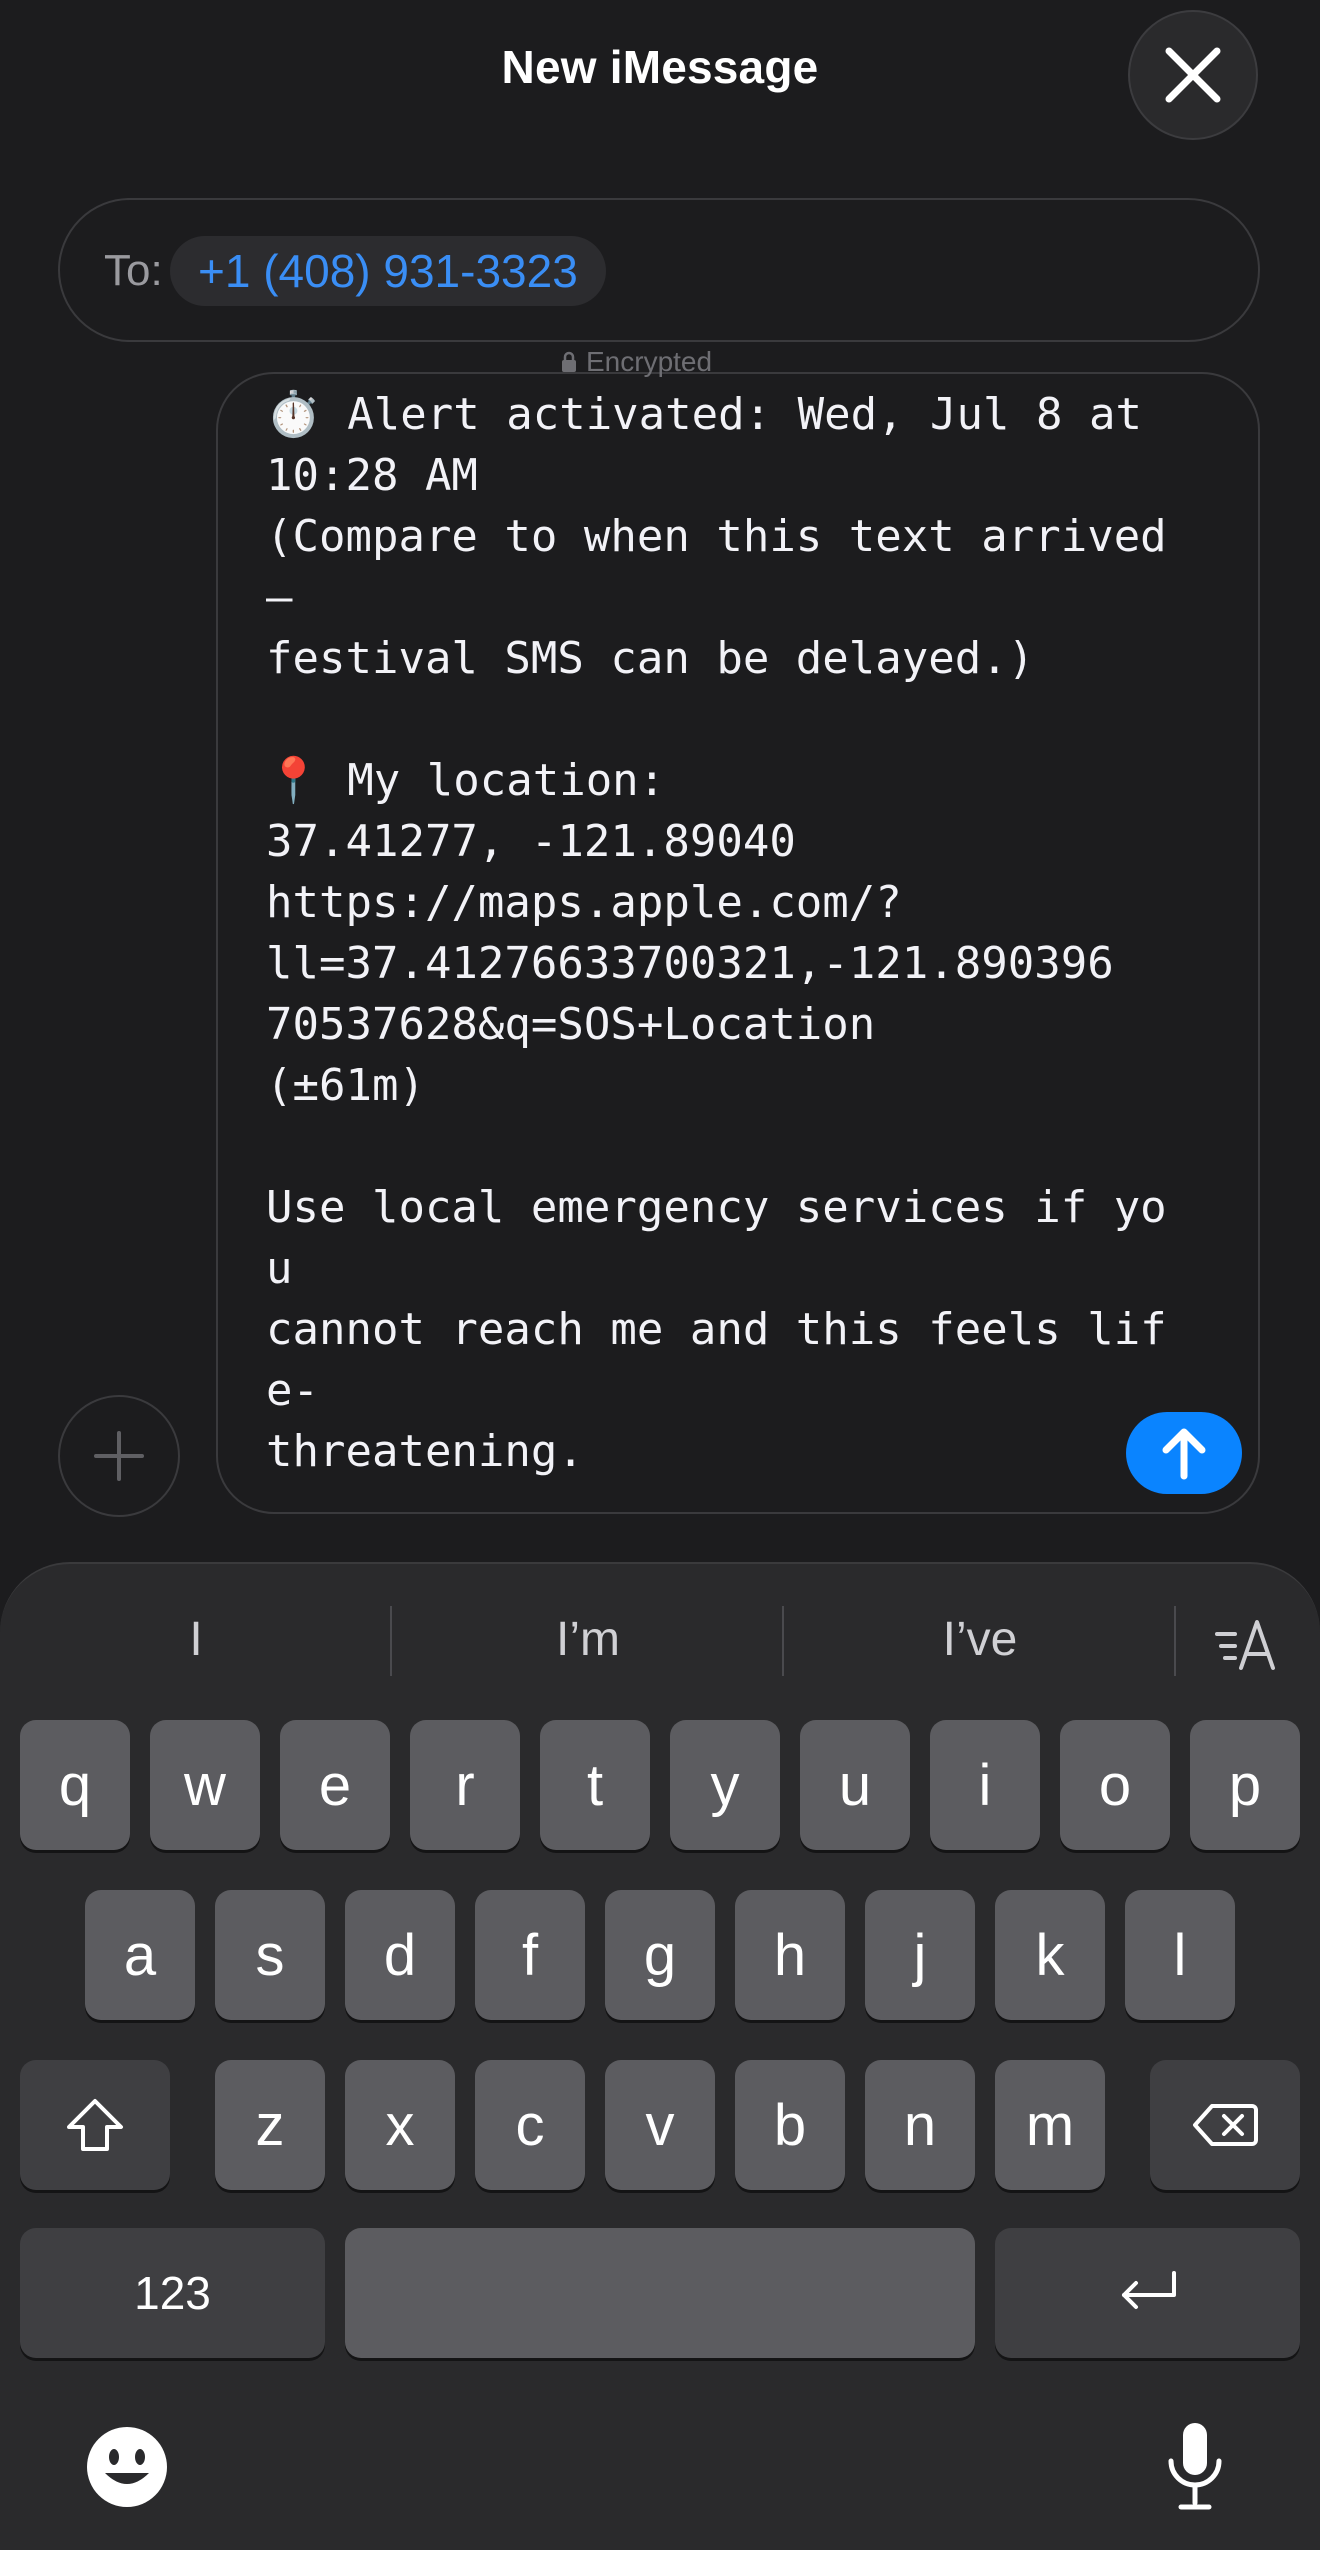 This screenshot has width=1320, height=2550. Describe the element at coordinates (588, 1639) in the screenshot. I see `suggestion-2: I’m` at that location.